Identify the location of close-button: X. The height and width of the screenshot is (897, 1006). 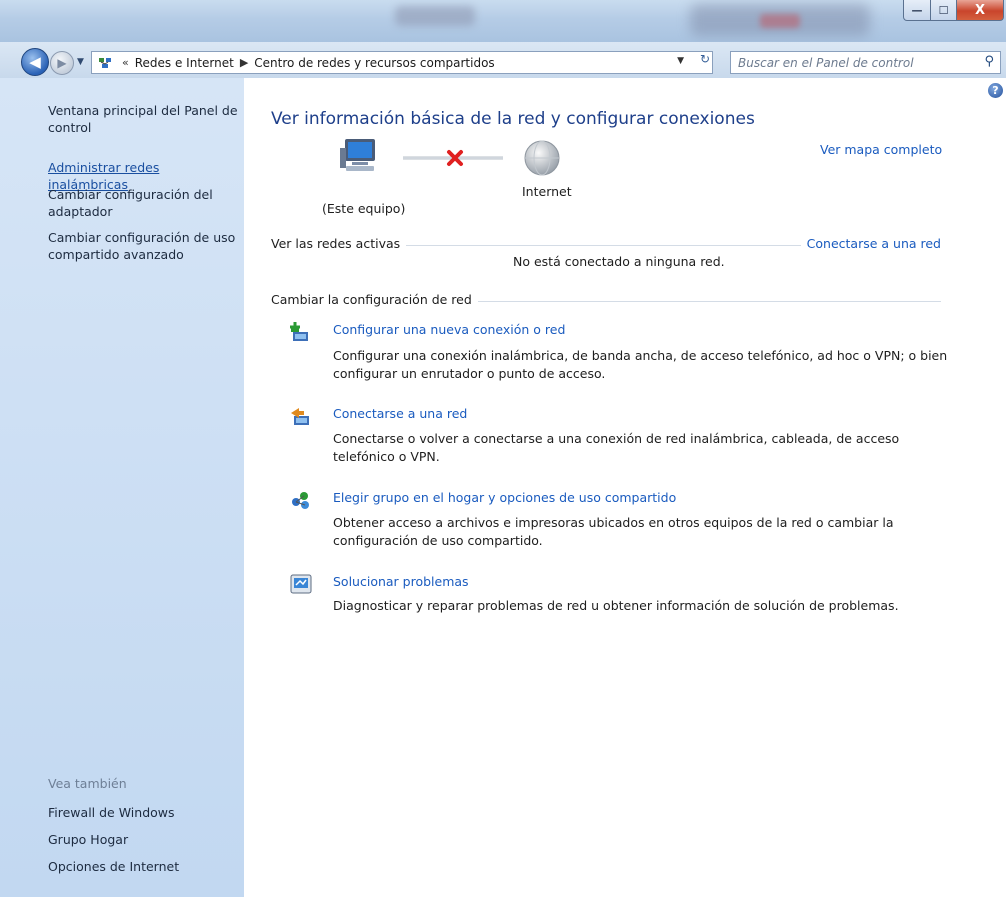
(980, 10).